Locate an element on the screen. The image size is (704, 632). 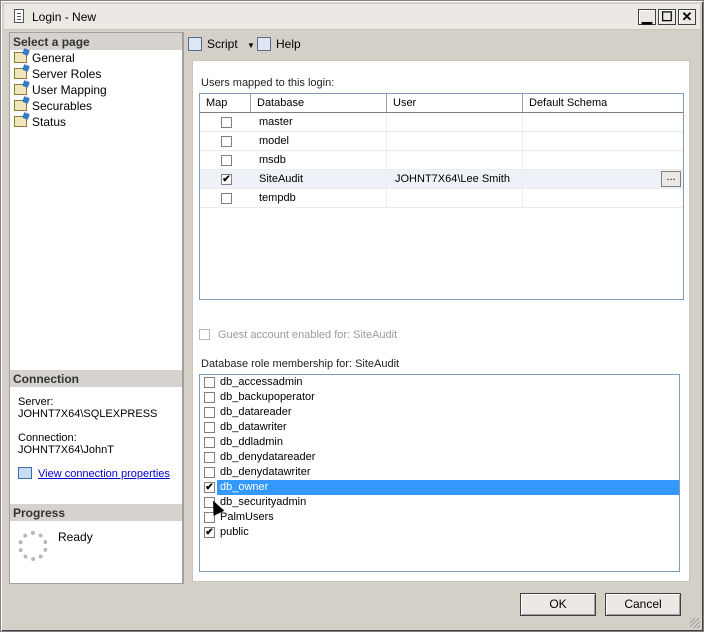
list-item: ✔ public is located at coordinates (439, 532).